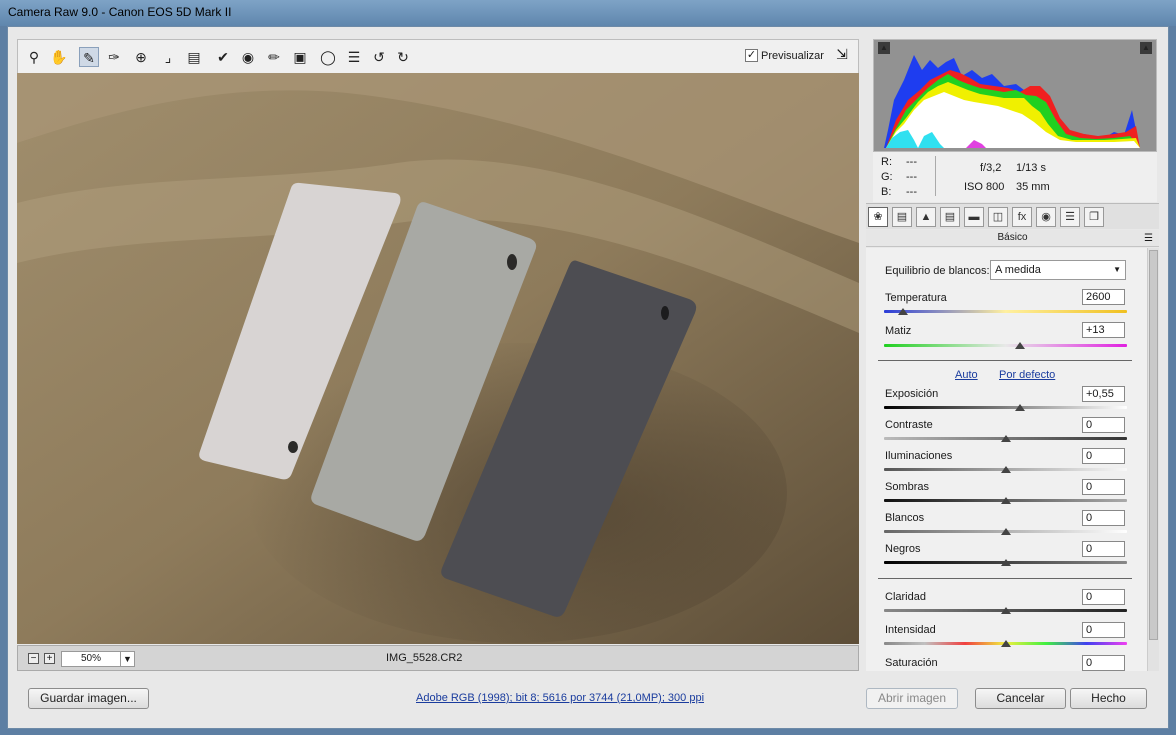 This screenshot has width=1176, height=735. I want to click on saturation-field: 0, so click(1103, 663).